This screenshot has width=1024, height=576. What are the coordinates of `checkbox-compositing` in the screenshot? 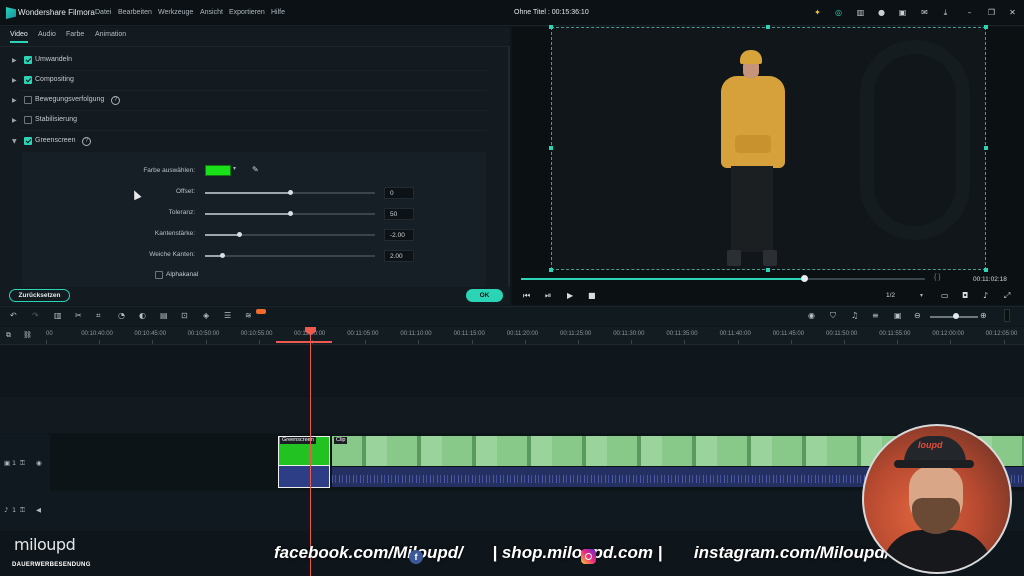 It's located at (28, 80).